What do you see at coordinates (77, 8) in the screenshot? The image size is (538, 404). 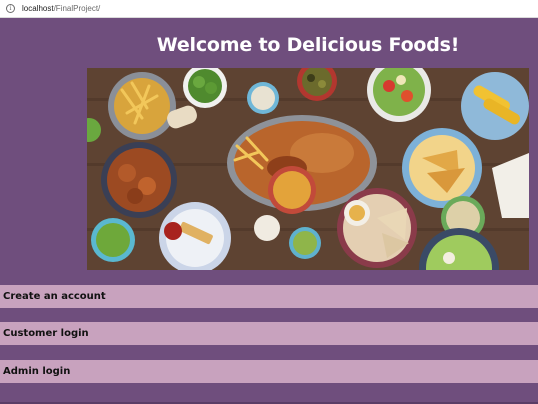 I see `url-path: /FinalProject/` at bounding box center [77, 8].